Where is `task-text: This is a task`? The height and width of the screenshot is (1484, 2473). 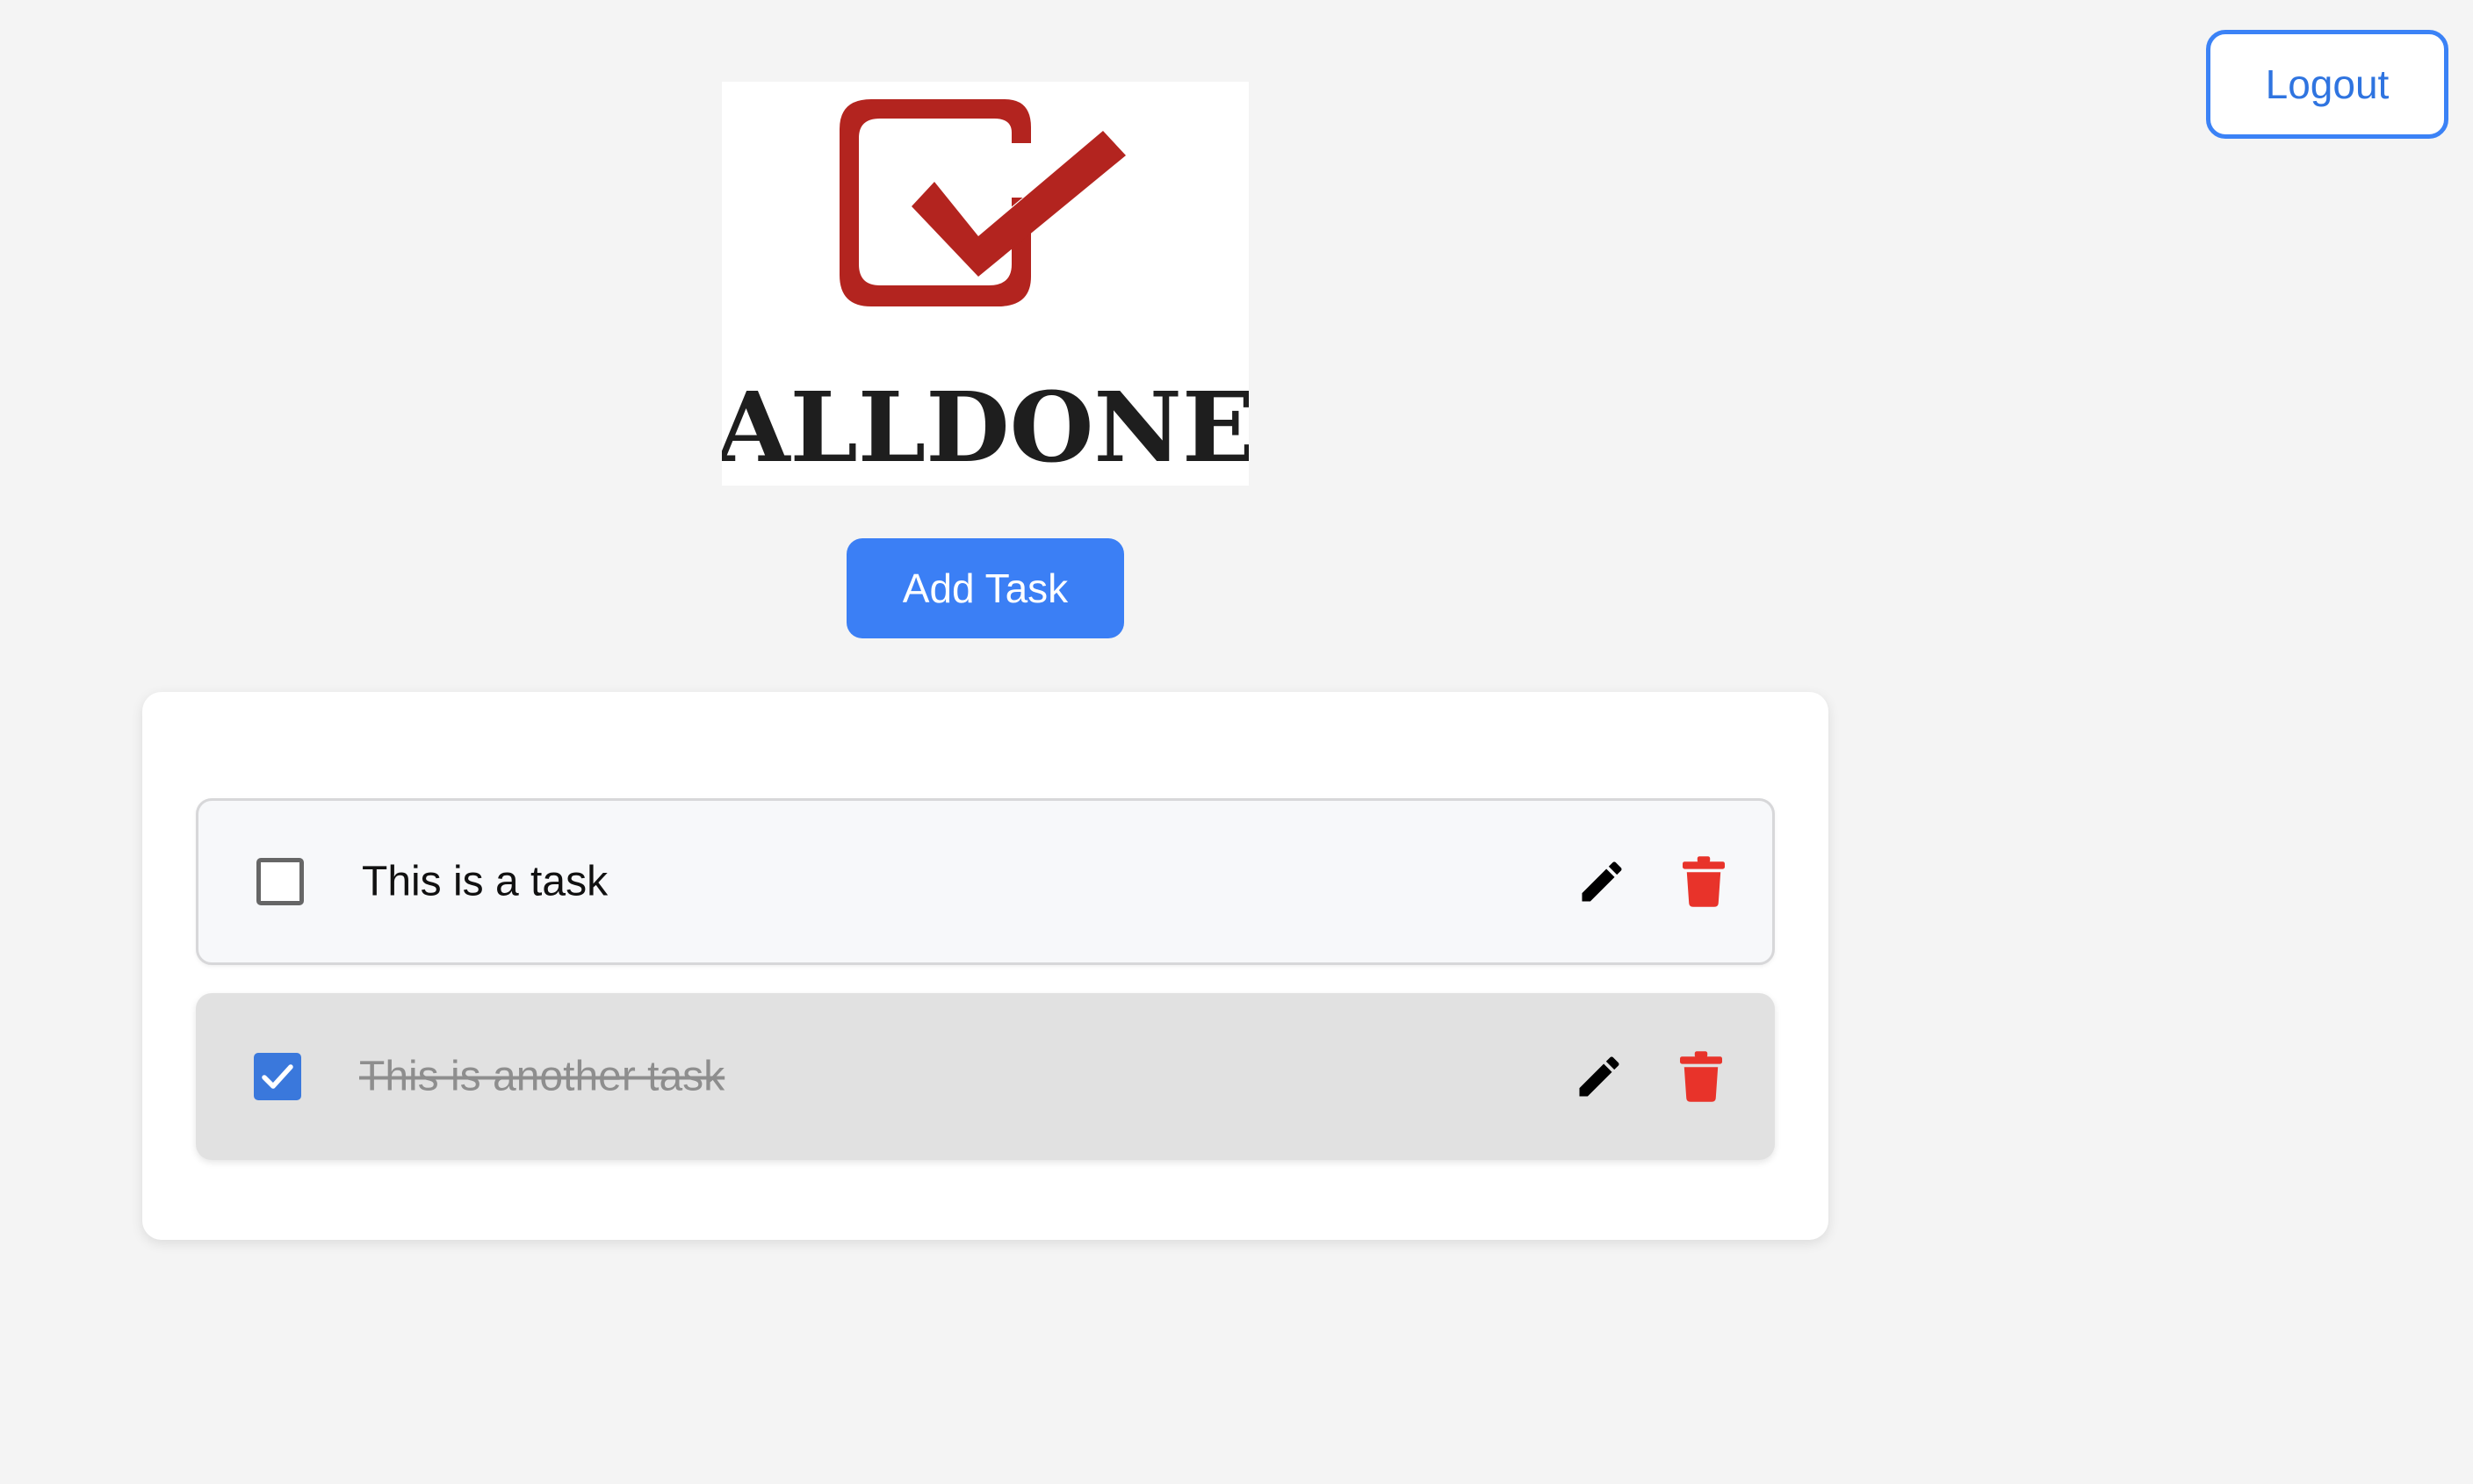
task-text: This is a task is located at coordinates (485, 881).